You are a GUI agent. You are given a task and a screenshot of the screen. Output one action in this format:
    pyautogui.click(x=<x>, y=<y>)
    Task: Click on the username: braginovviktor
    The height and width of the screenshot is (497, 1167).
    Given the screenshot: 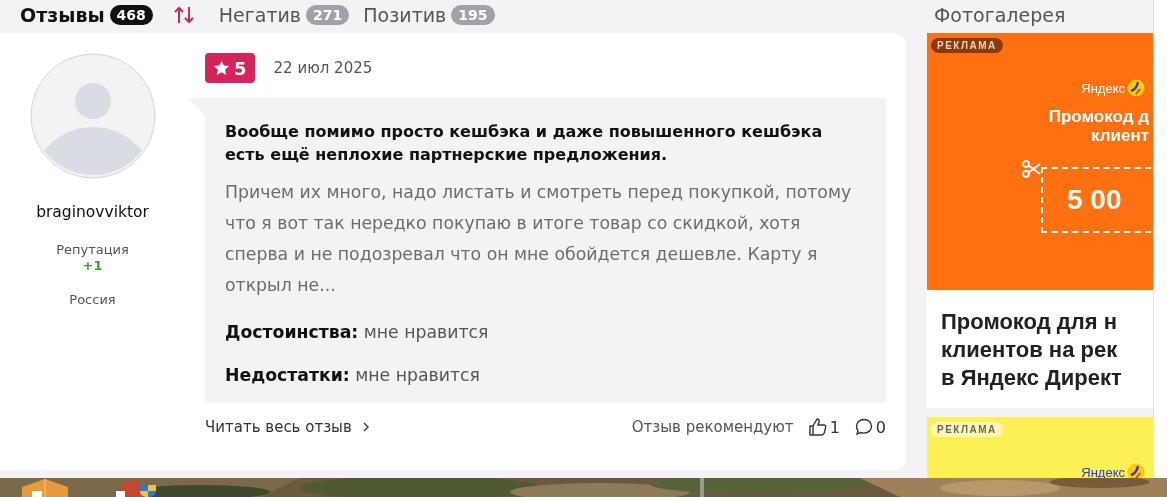 What is the action you would take?
    pyautogui.click(x=92, y=212)
    